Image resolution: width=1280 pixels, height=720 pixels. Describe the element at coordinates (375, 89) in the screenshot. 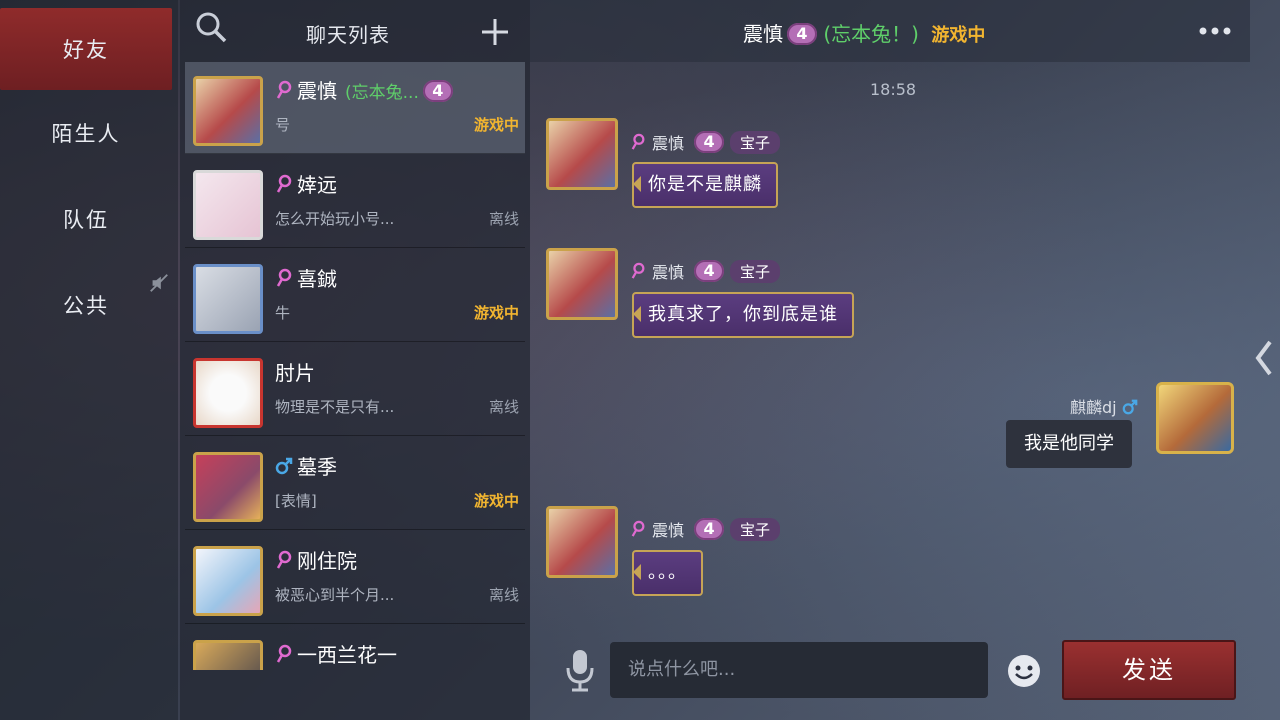

I see `contact-name: 震慎 (忘本兔... 4` at that location.